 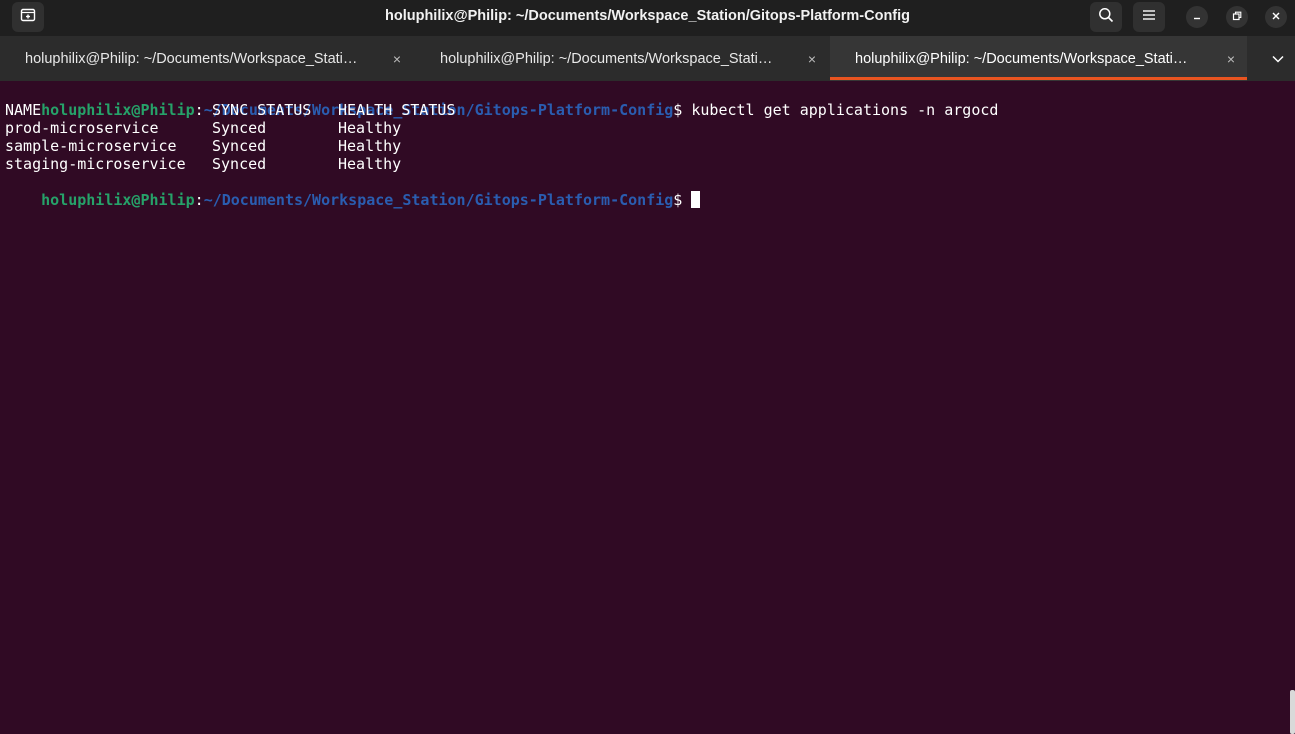 I want to click on header-health-status: HEALTH STATUS, so click(x=397, y=110).